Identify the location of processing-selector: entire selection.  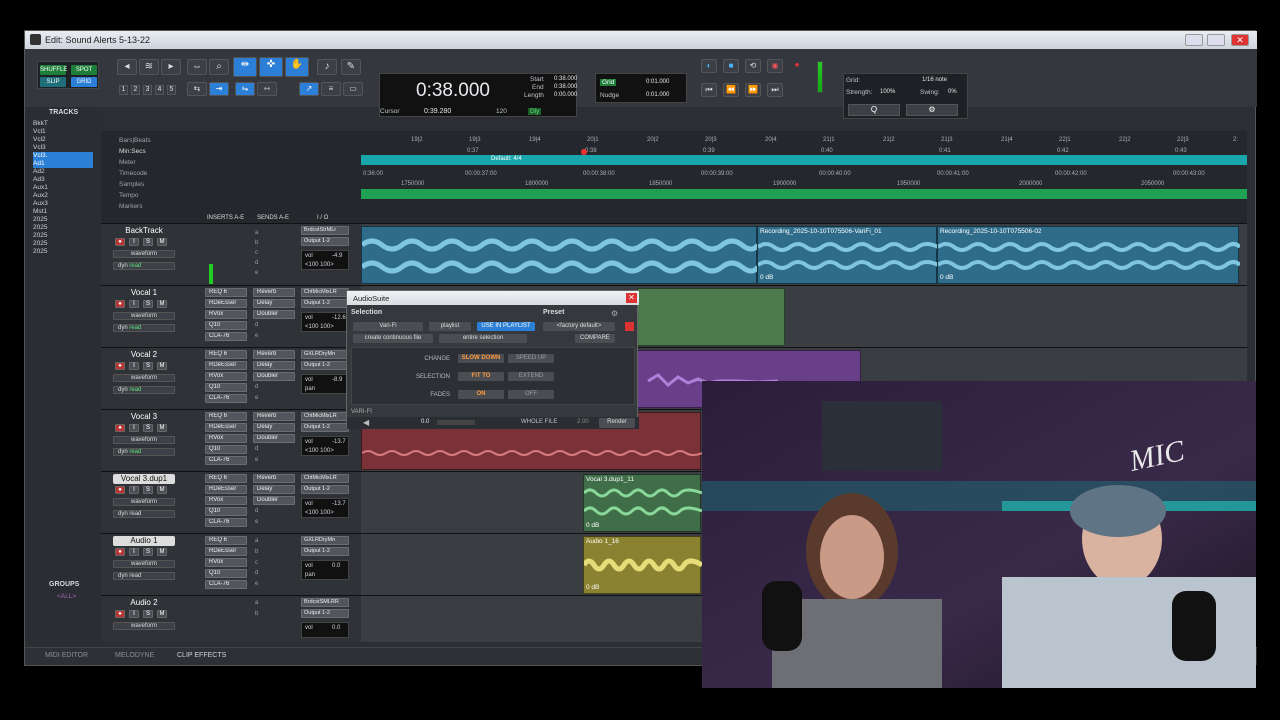
(483, 338).